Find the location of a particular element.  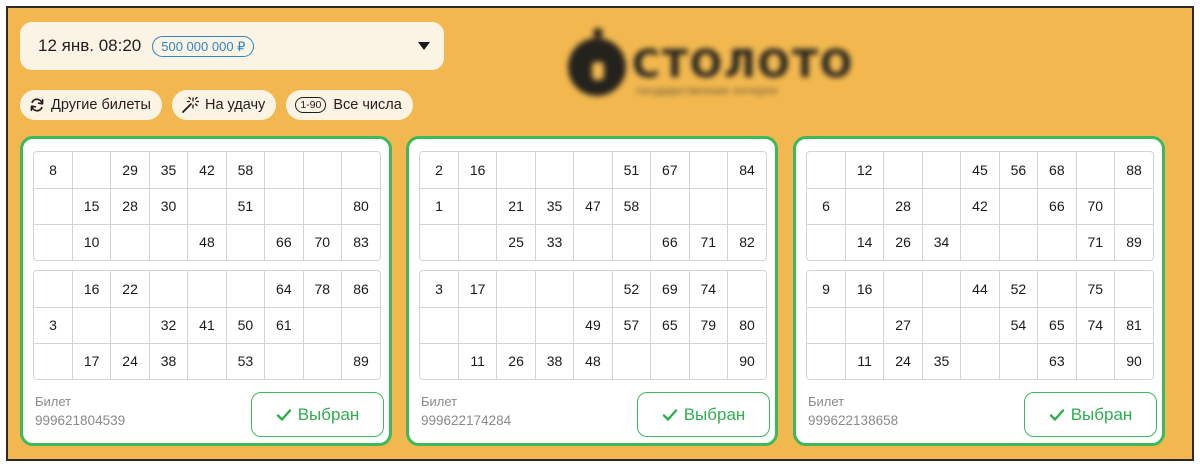

ticket-cell: 78 is located at coordinates (322, 289).